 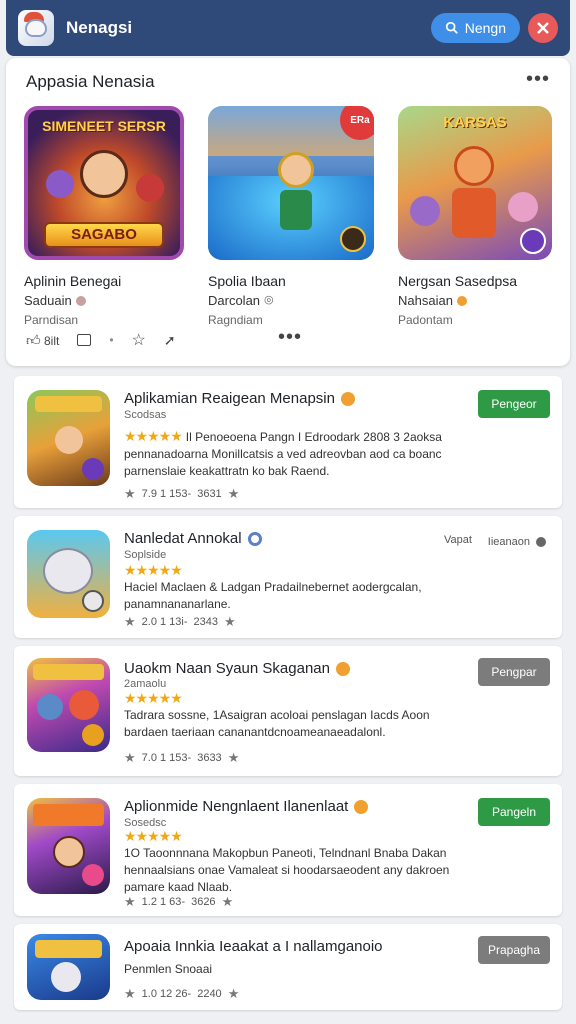 I want to click on featured-name: Spolia Ibaan, so click(x=247, y=281).